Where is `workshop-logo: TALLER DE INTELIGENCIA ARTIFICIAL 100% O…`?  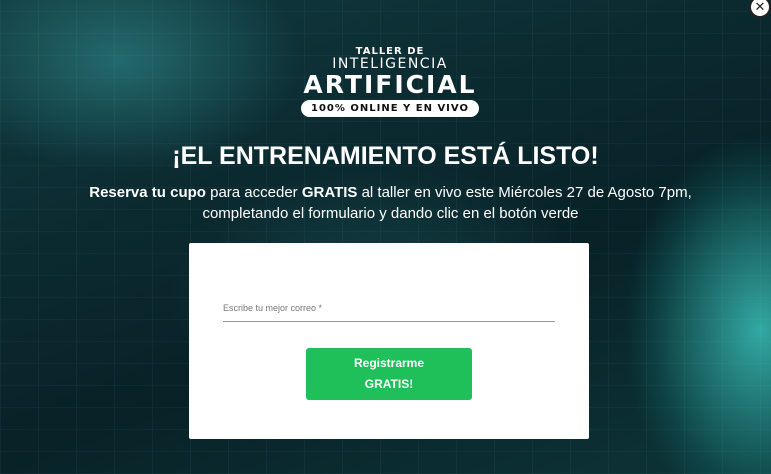 workshop-logo: TALLER DE INTELIGENCIA ARTIFICIAL 100% O… is located at coordinates (390, 84).